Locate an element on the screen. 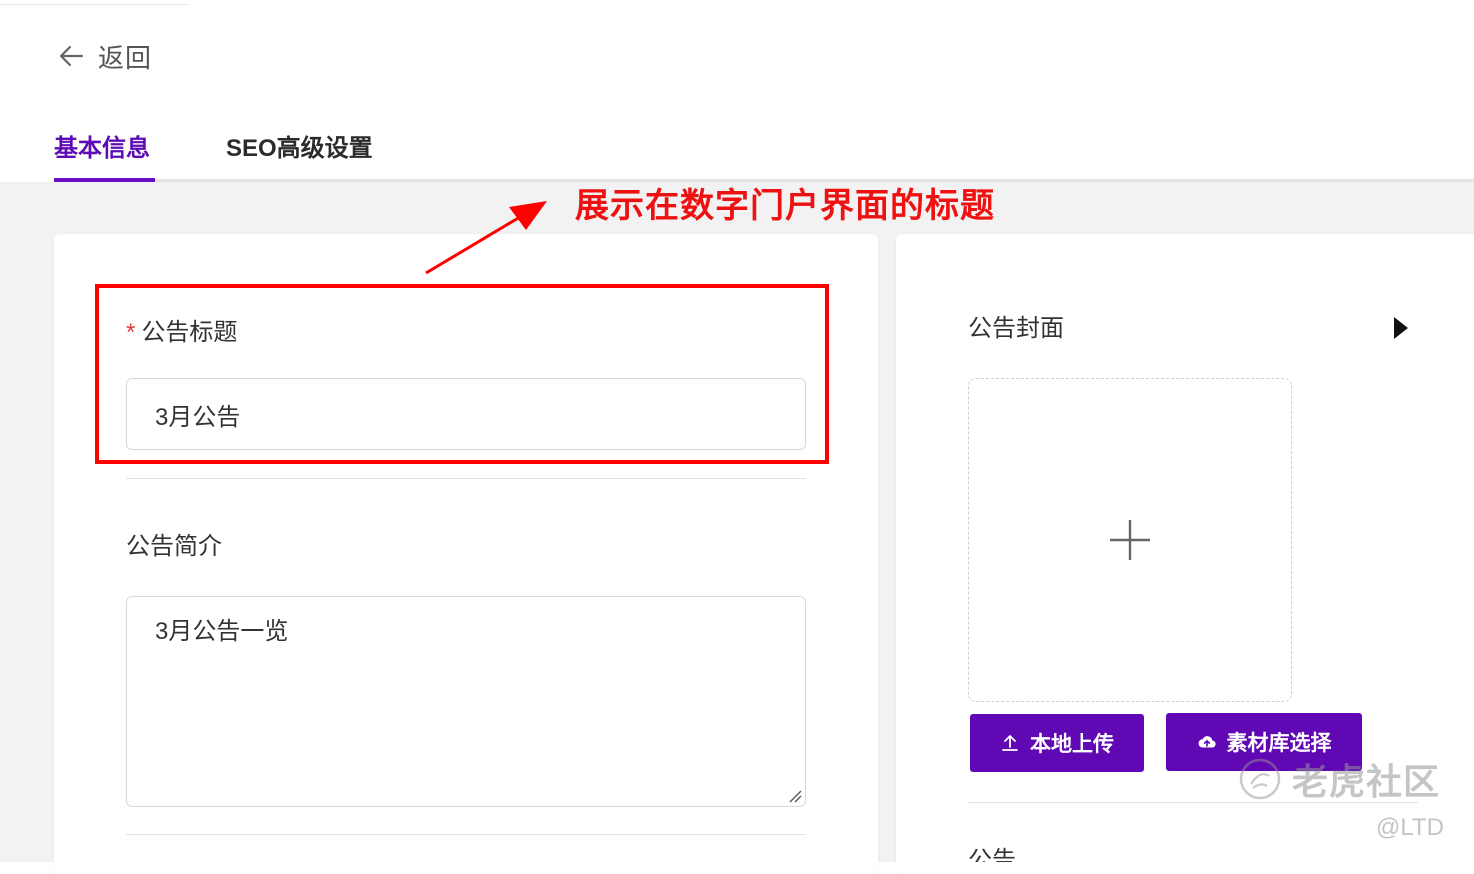 This screenshot has height=874, width=1474. upload-icon is located at coordinates (1010, 743).